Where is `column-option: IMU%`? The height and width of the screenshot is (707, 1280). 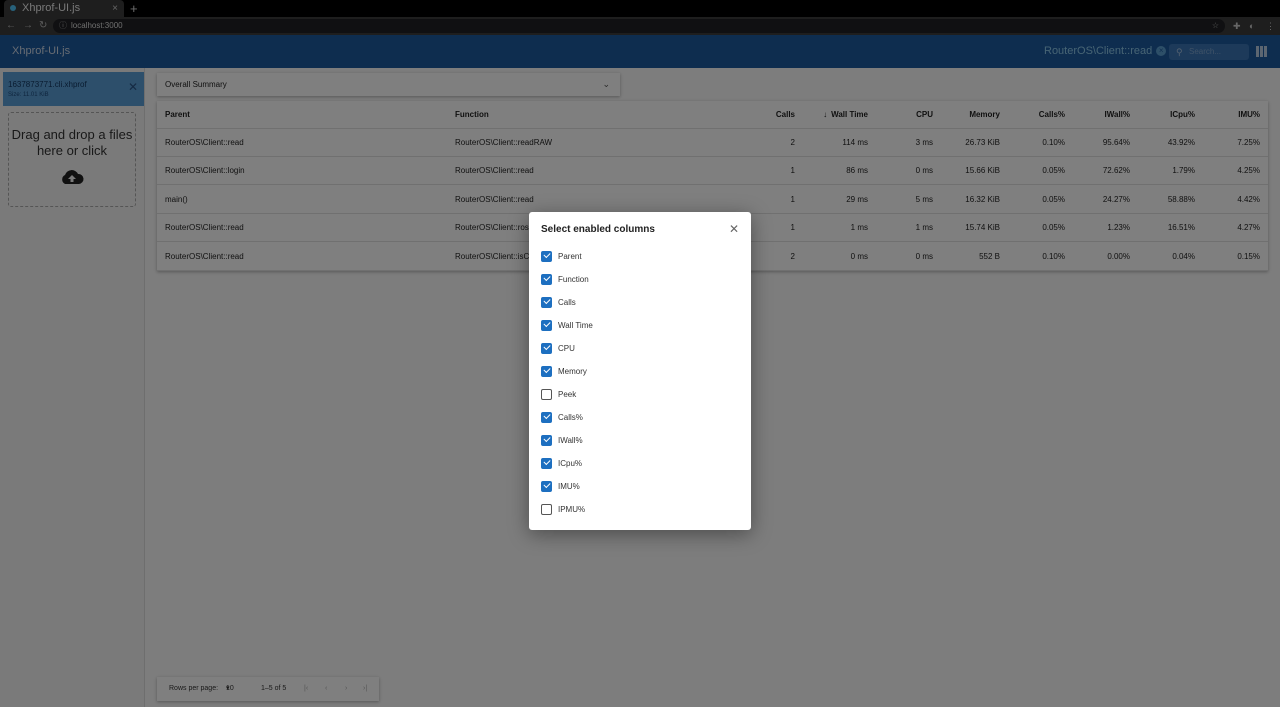
column-option: IMU% is located at coordinates (560, 486).